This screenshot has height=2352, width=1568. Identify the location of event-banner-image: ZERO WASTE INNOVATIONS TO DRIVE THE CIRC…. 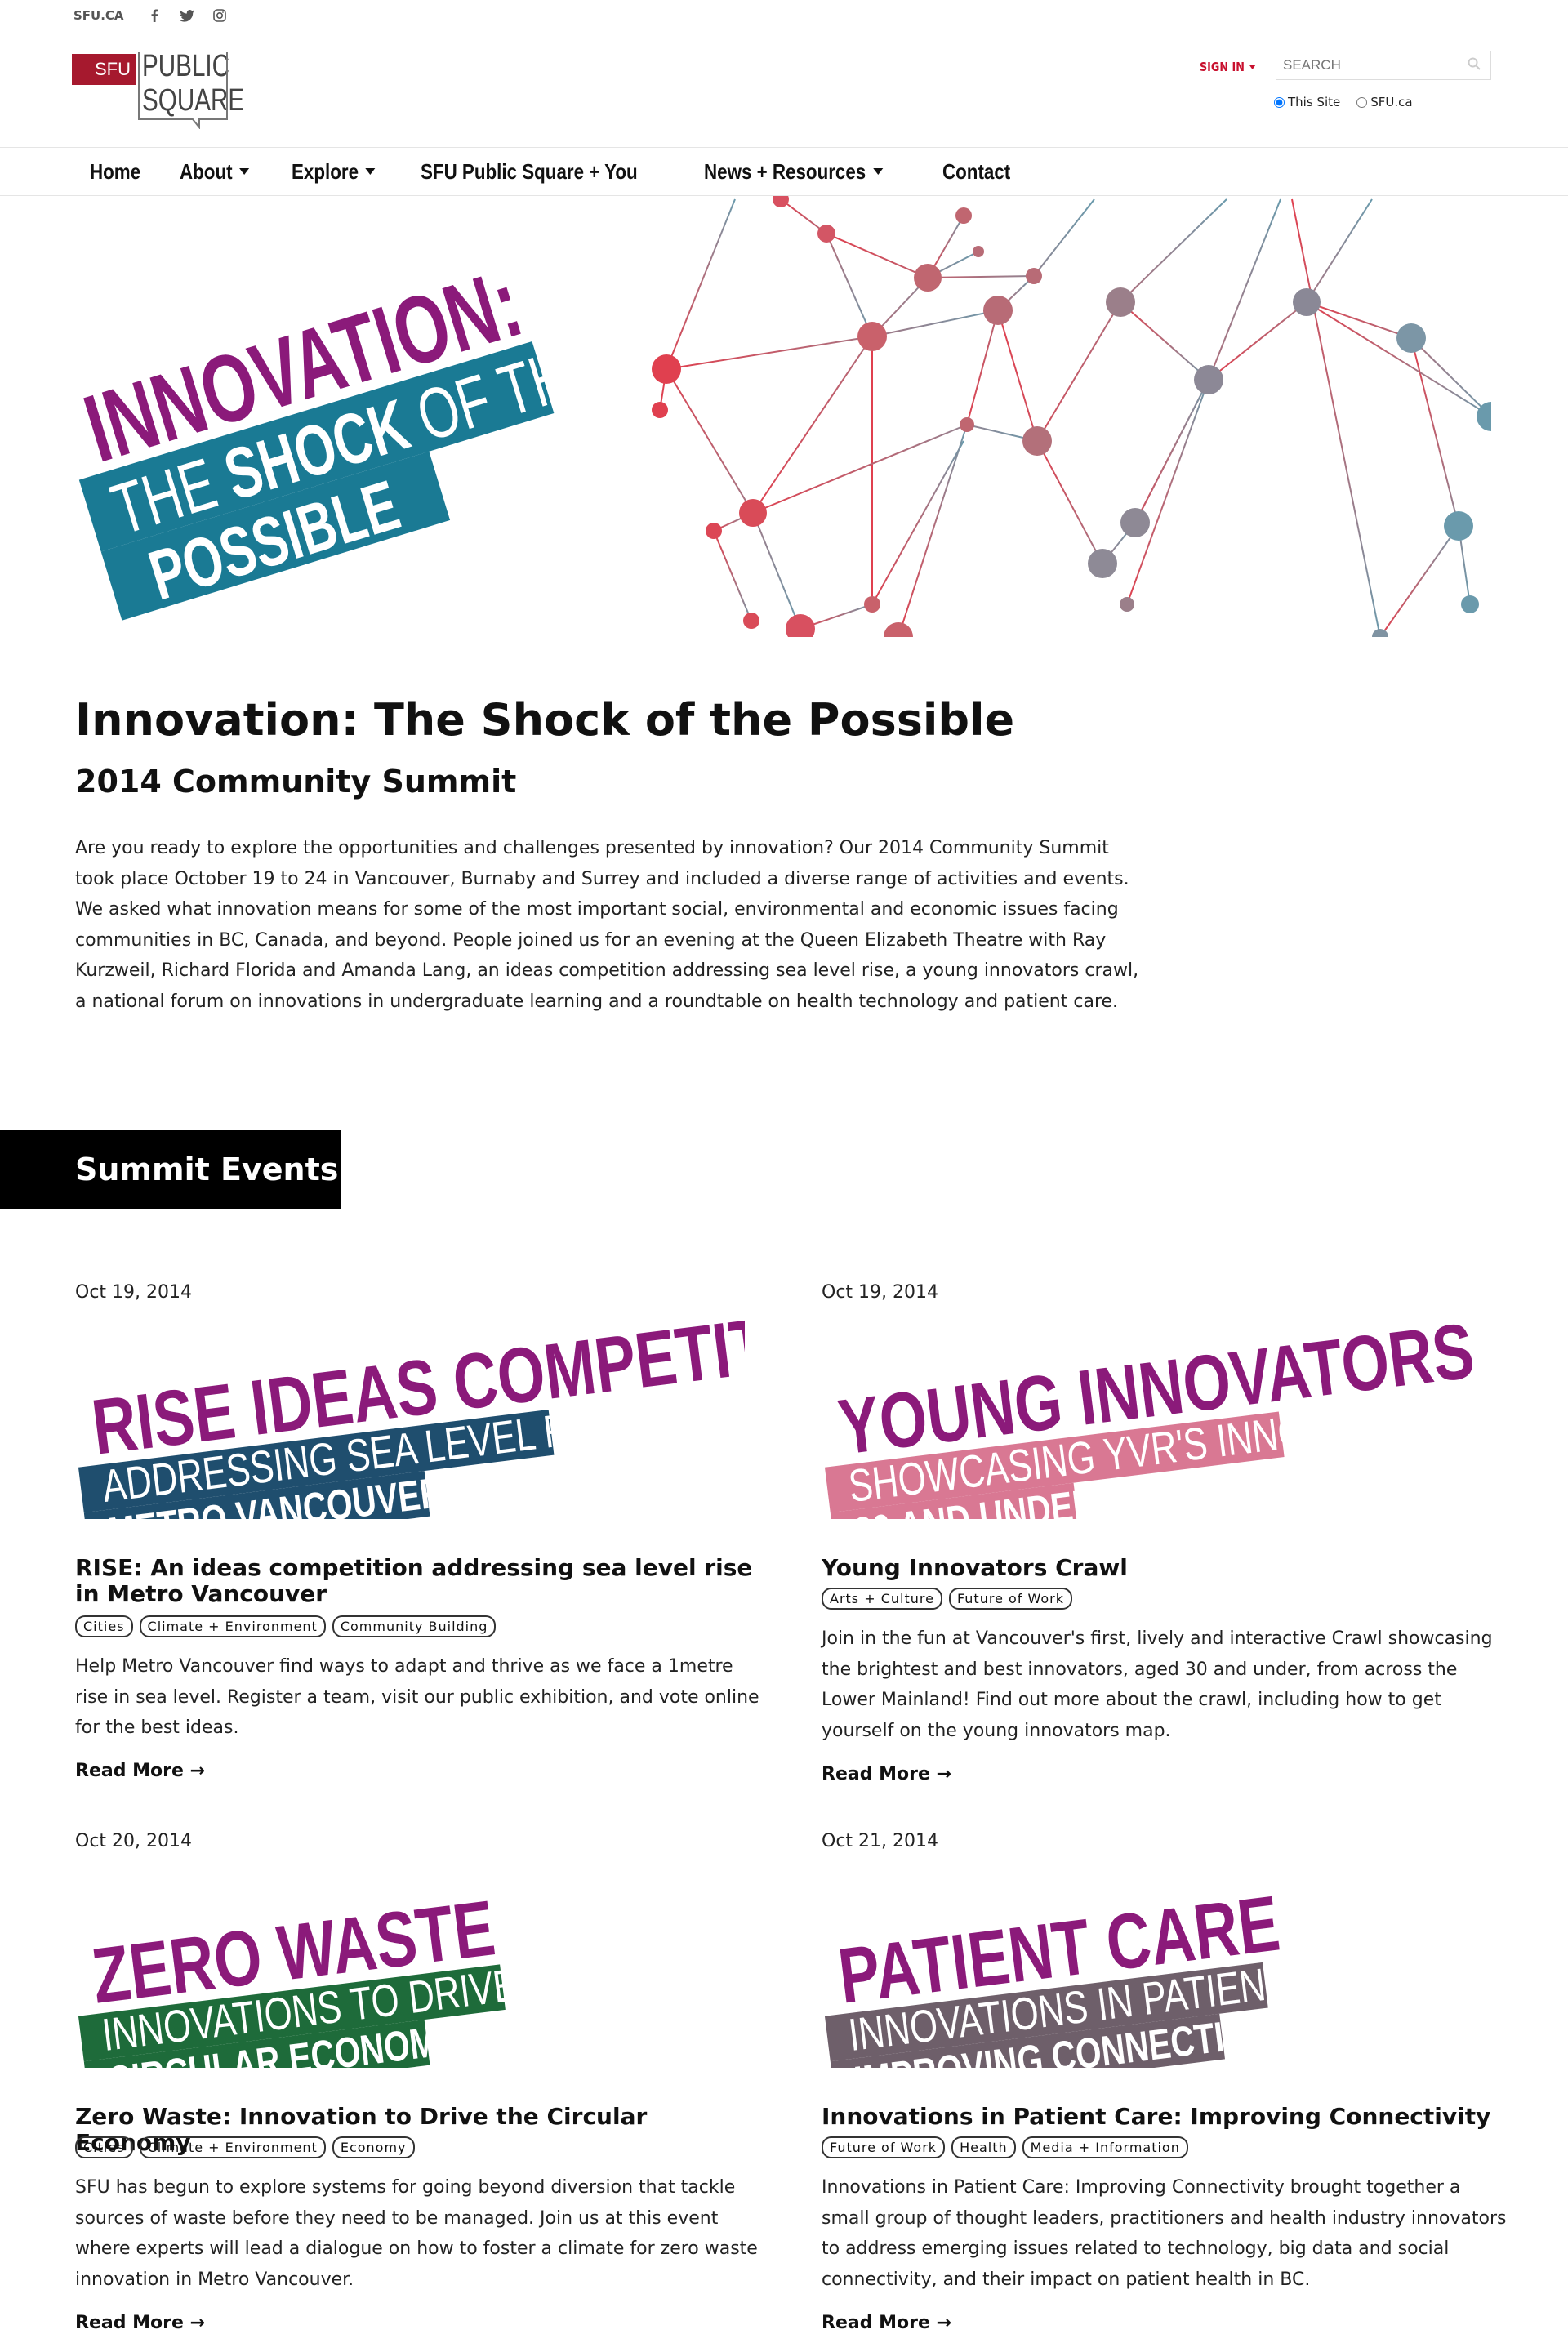
(410, 1966).